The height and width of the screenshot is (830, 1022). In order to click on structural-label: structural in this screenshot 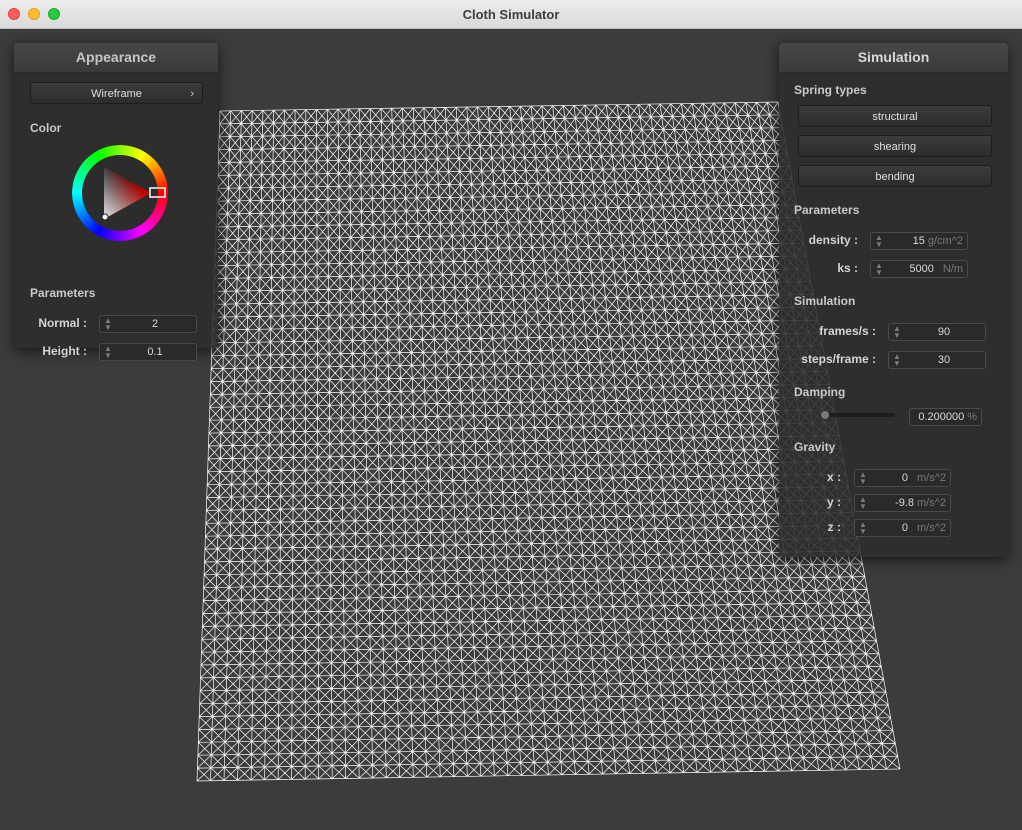, I will do `click(895, 117)`.